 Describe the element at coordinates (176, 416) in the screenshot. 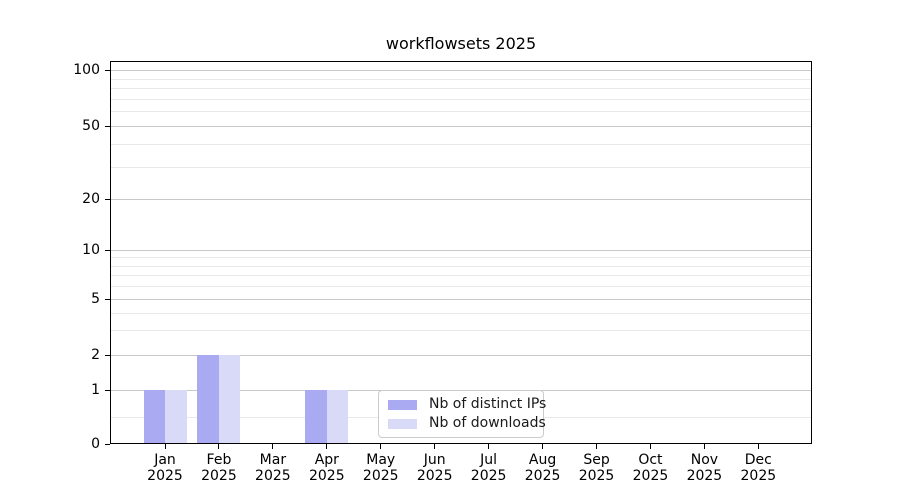

I see `bar-nb-of-downloads-jan` at that location.